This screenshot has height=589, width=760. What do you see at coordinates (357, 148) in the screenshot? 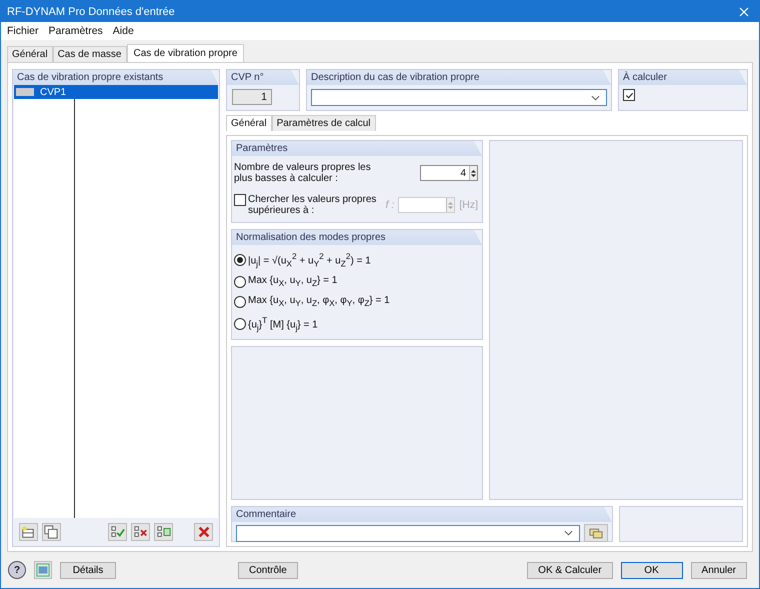
I see `group-header: Paramètres` at bounding box center [357, 148].